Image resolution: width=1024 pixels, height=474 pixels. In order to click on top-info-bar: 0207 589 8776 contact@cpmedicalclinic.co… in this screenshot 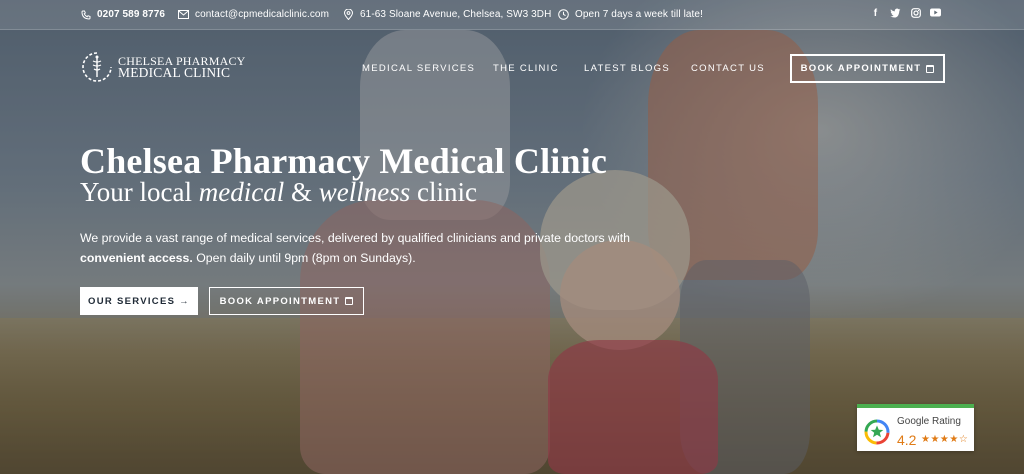, I will do `click(512, 15)`.